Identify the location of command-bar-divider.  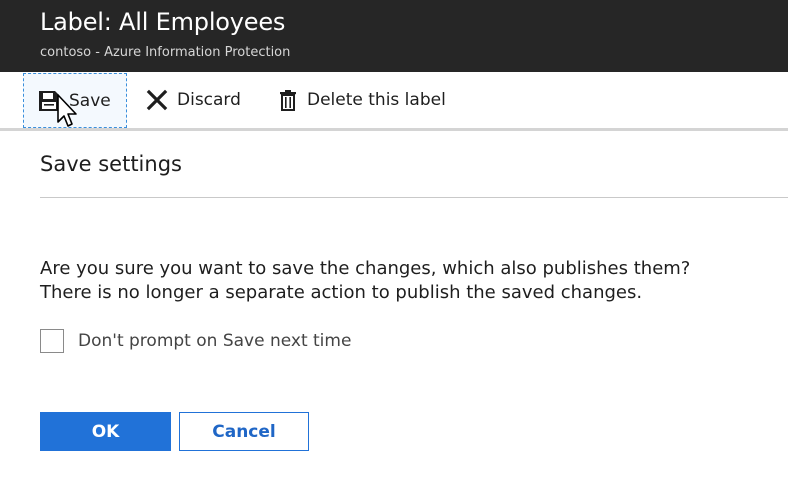
(394, 129).